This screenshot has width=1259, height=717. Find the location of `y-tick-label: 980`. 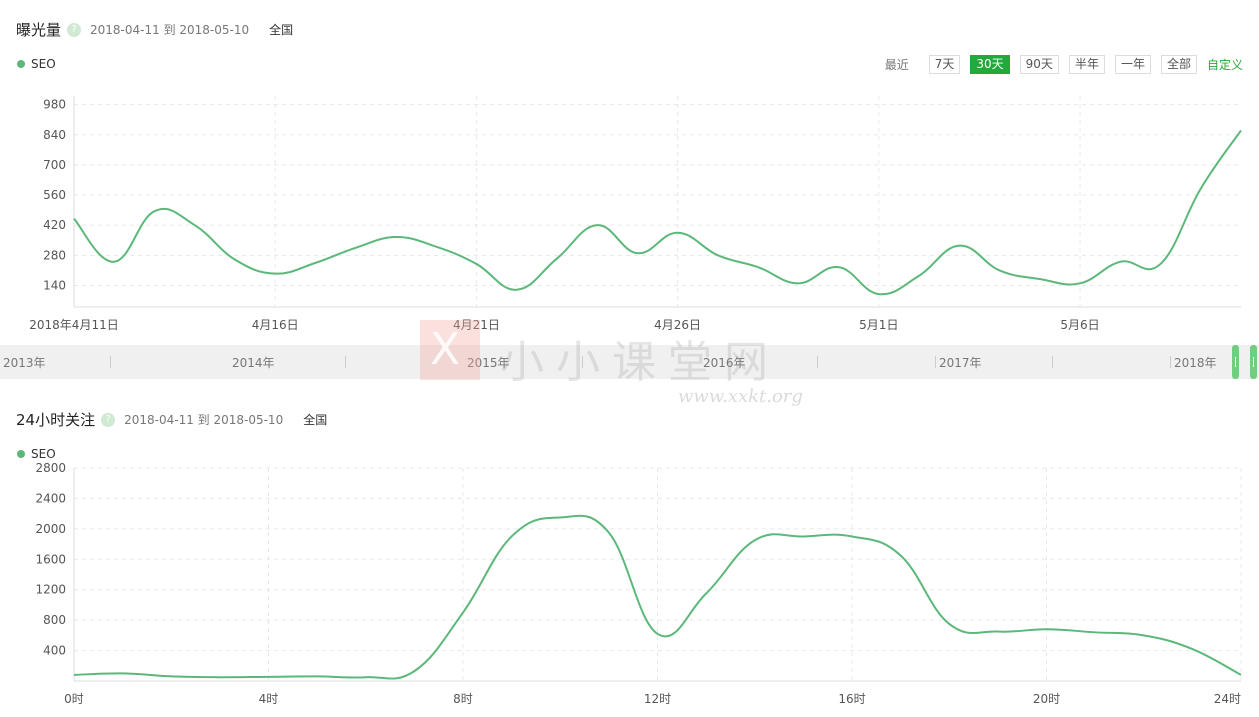

y-tick-label: 980 is located at coordinates (54, 105).